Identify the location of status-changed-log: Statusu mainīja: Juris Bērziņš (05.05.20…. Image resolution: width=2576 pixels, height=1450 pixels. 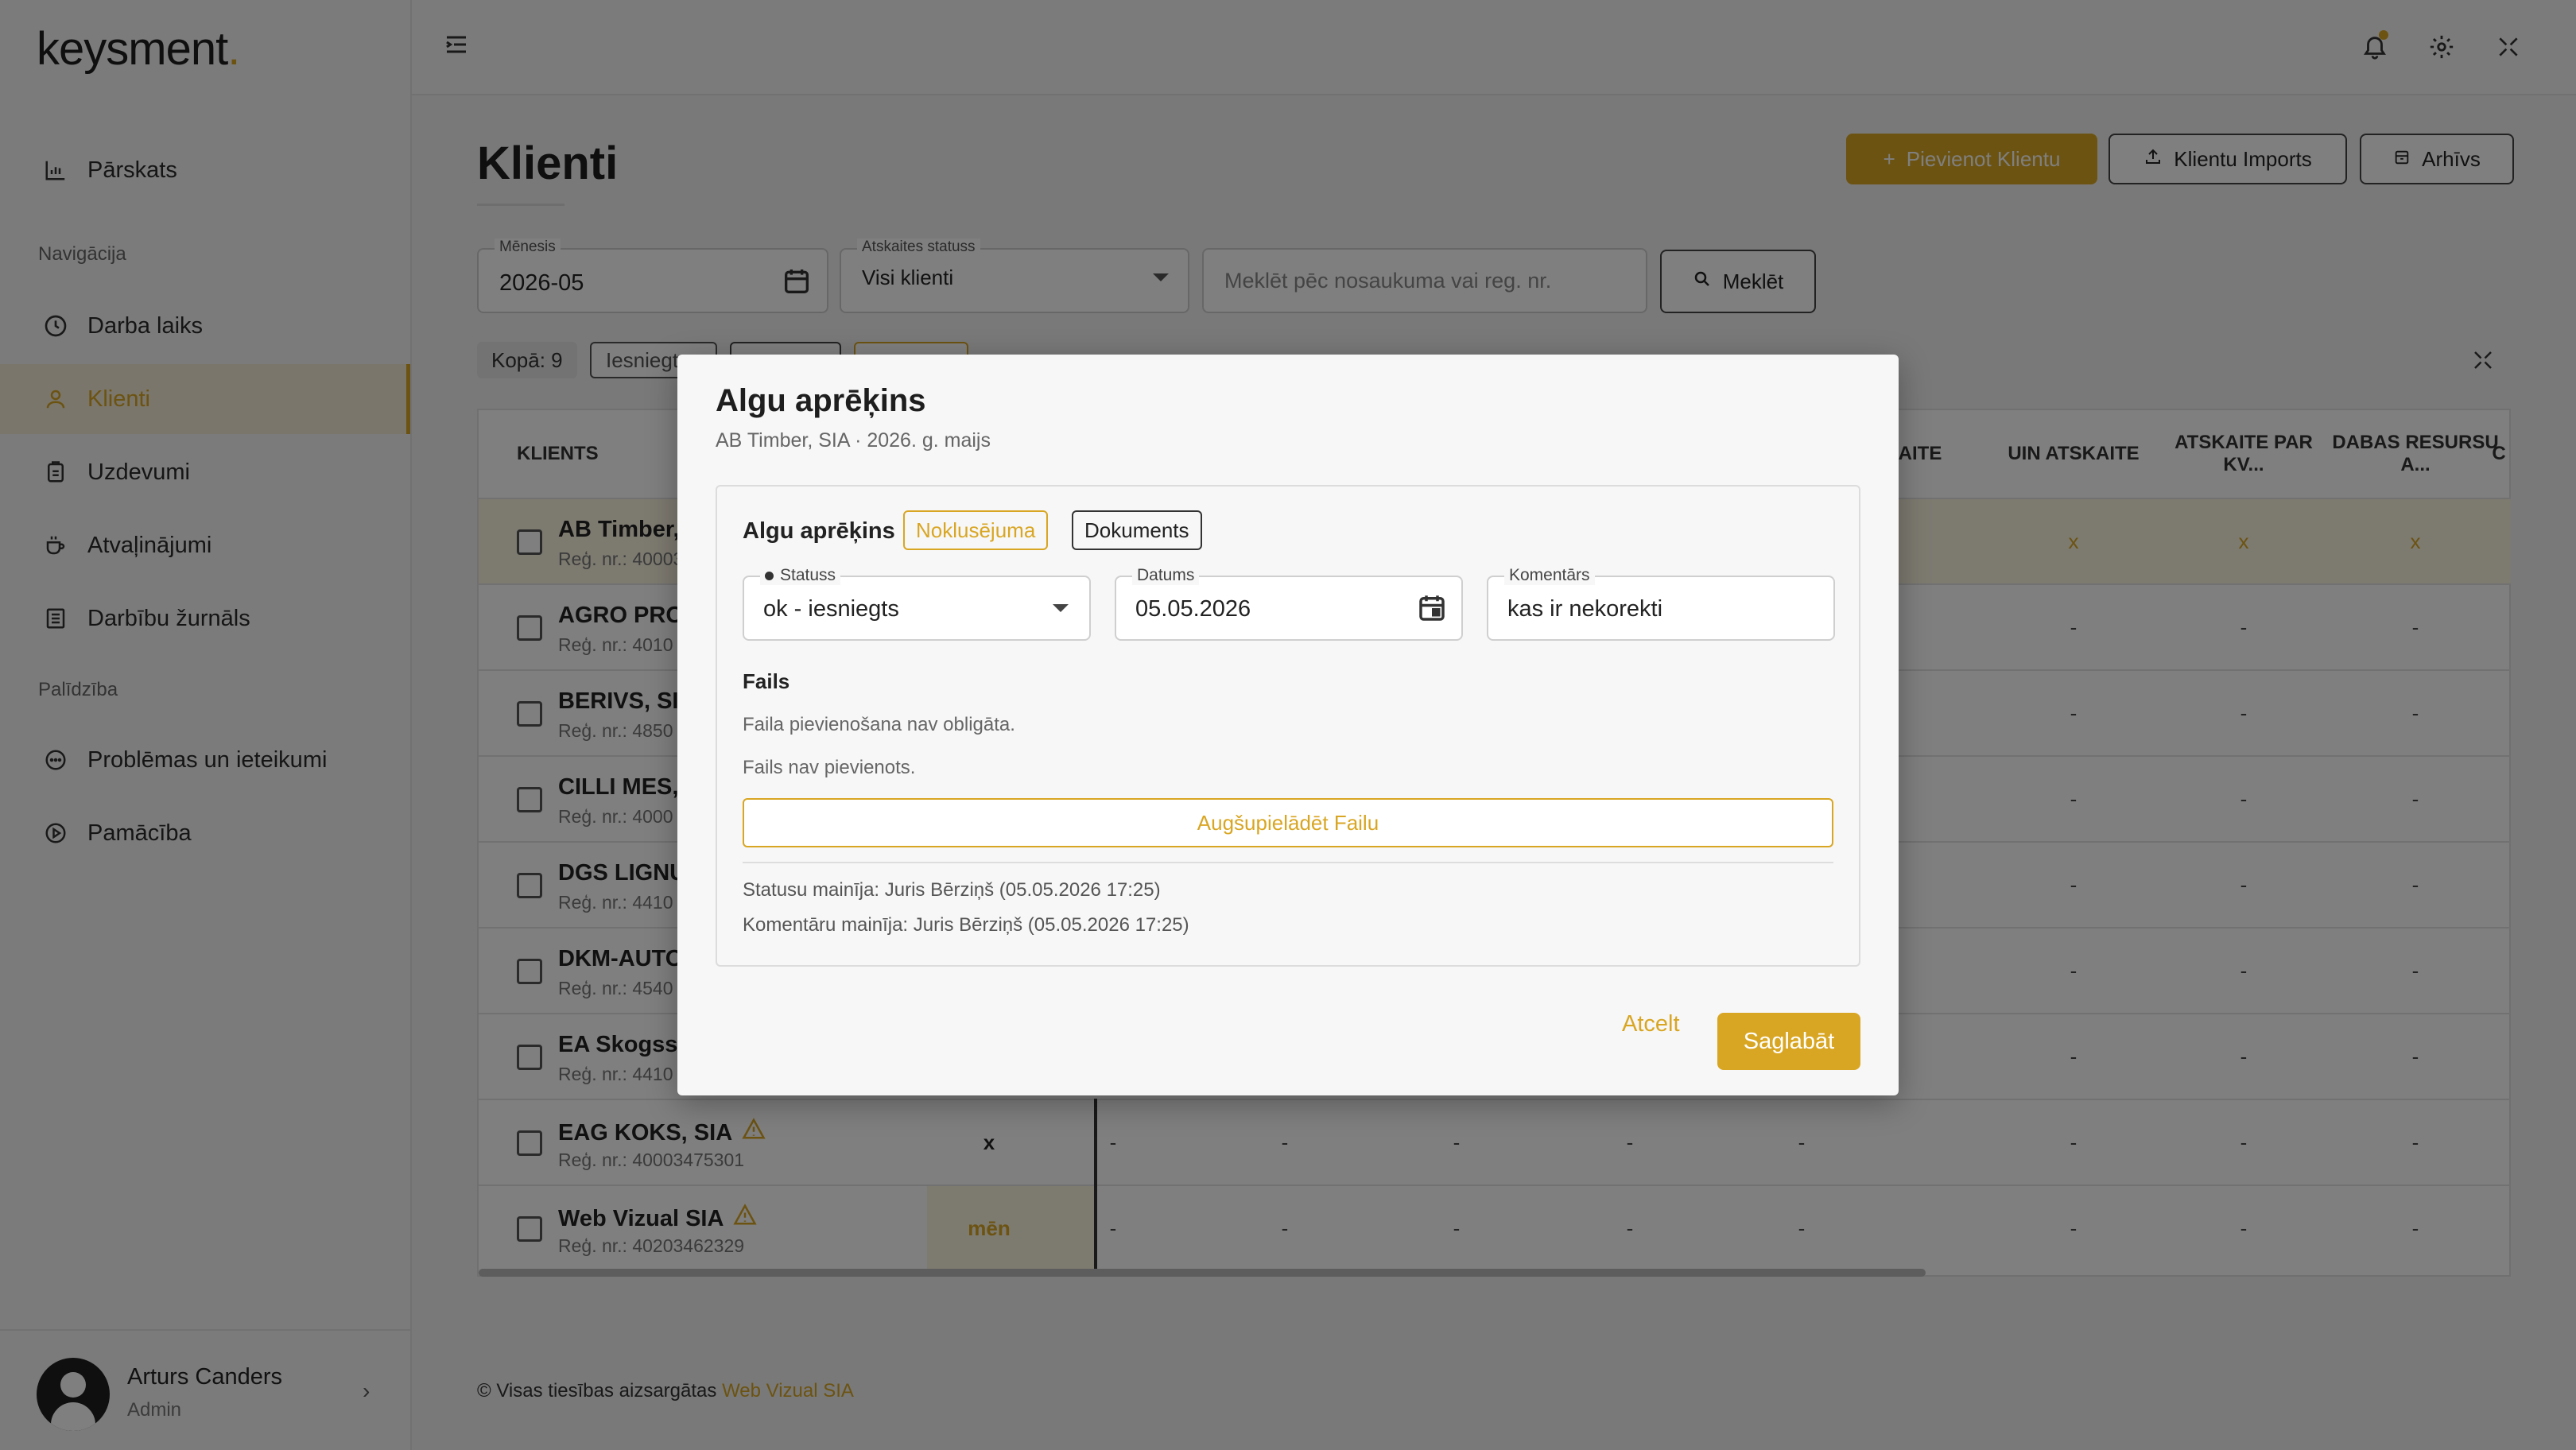
(952, 890).